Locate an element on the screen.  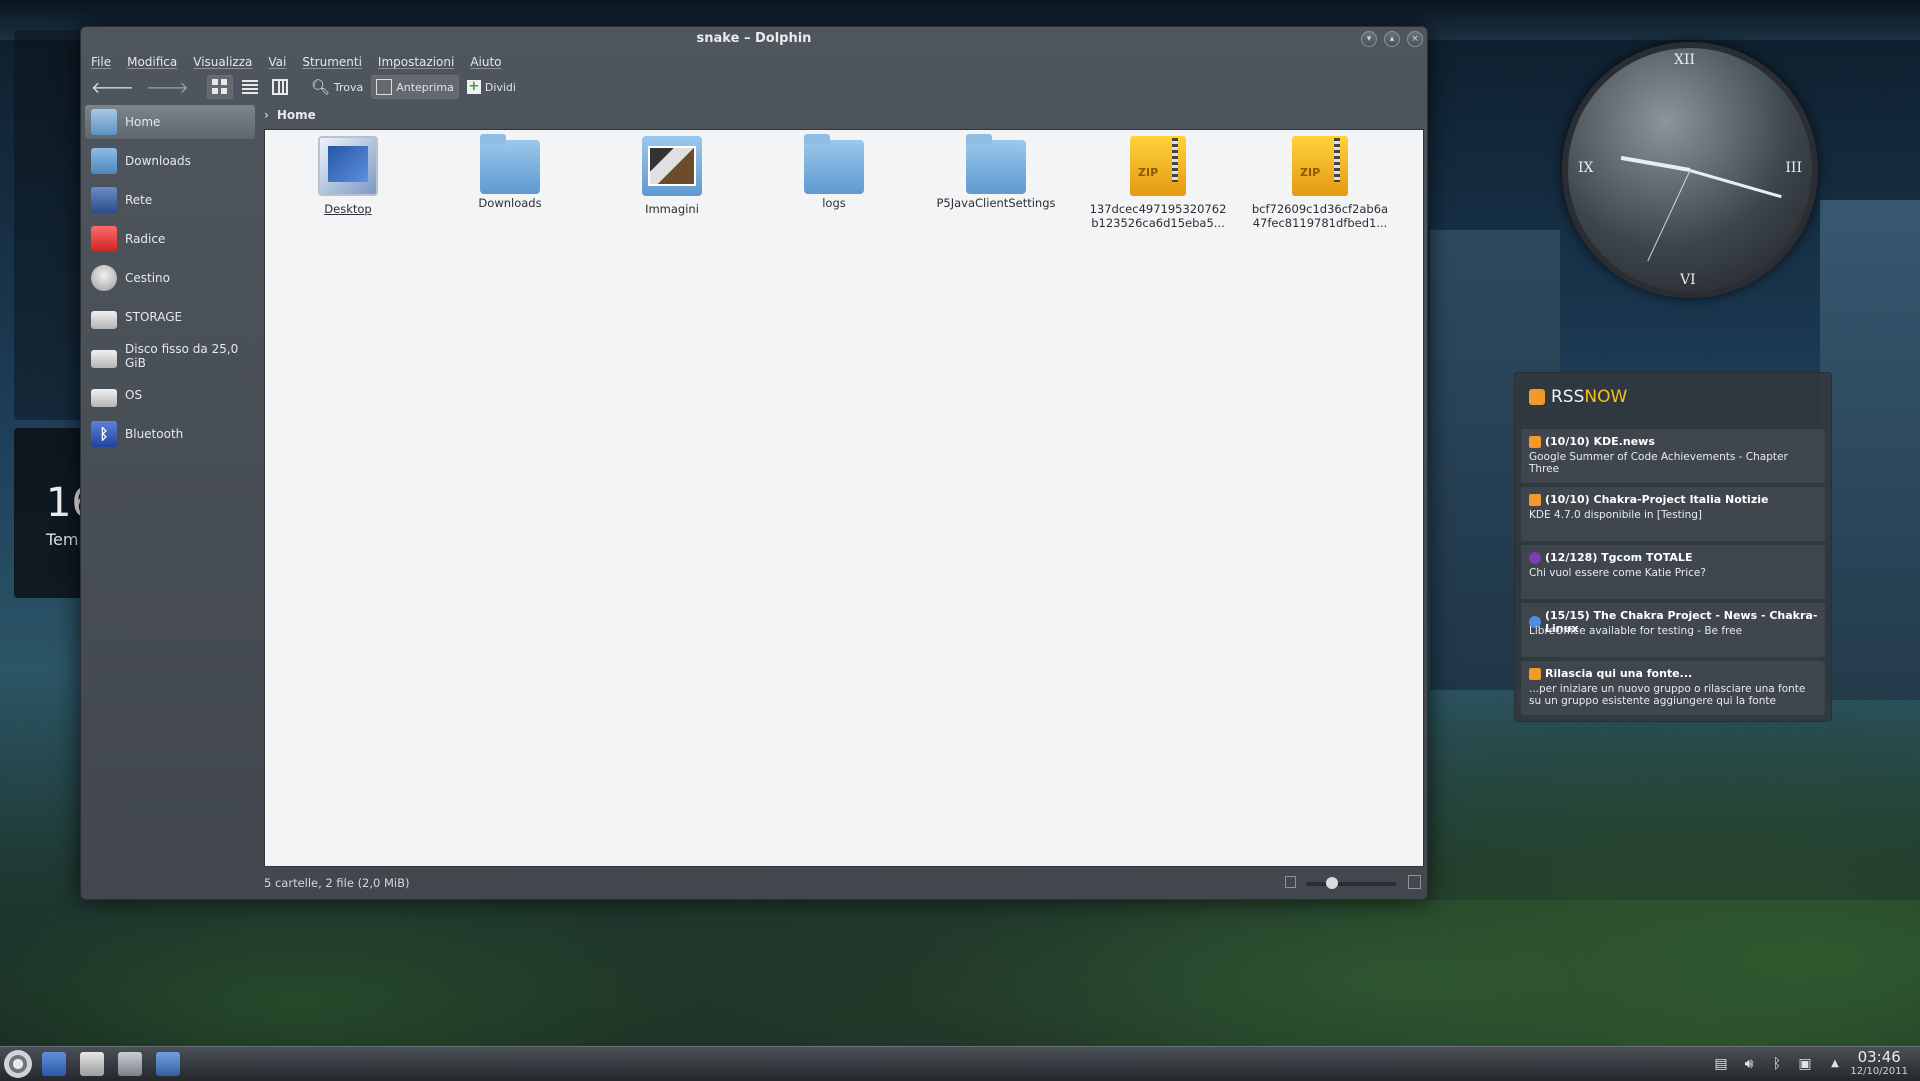
preview-button: Anteprima is located at coordinates (415, 87).